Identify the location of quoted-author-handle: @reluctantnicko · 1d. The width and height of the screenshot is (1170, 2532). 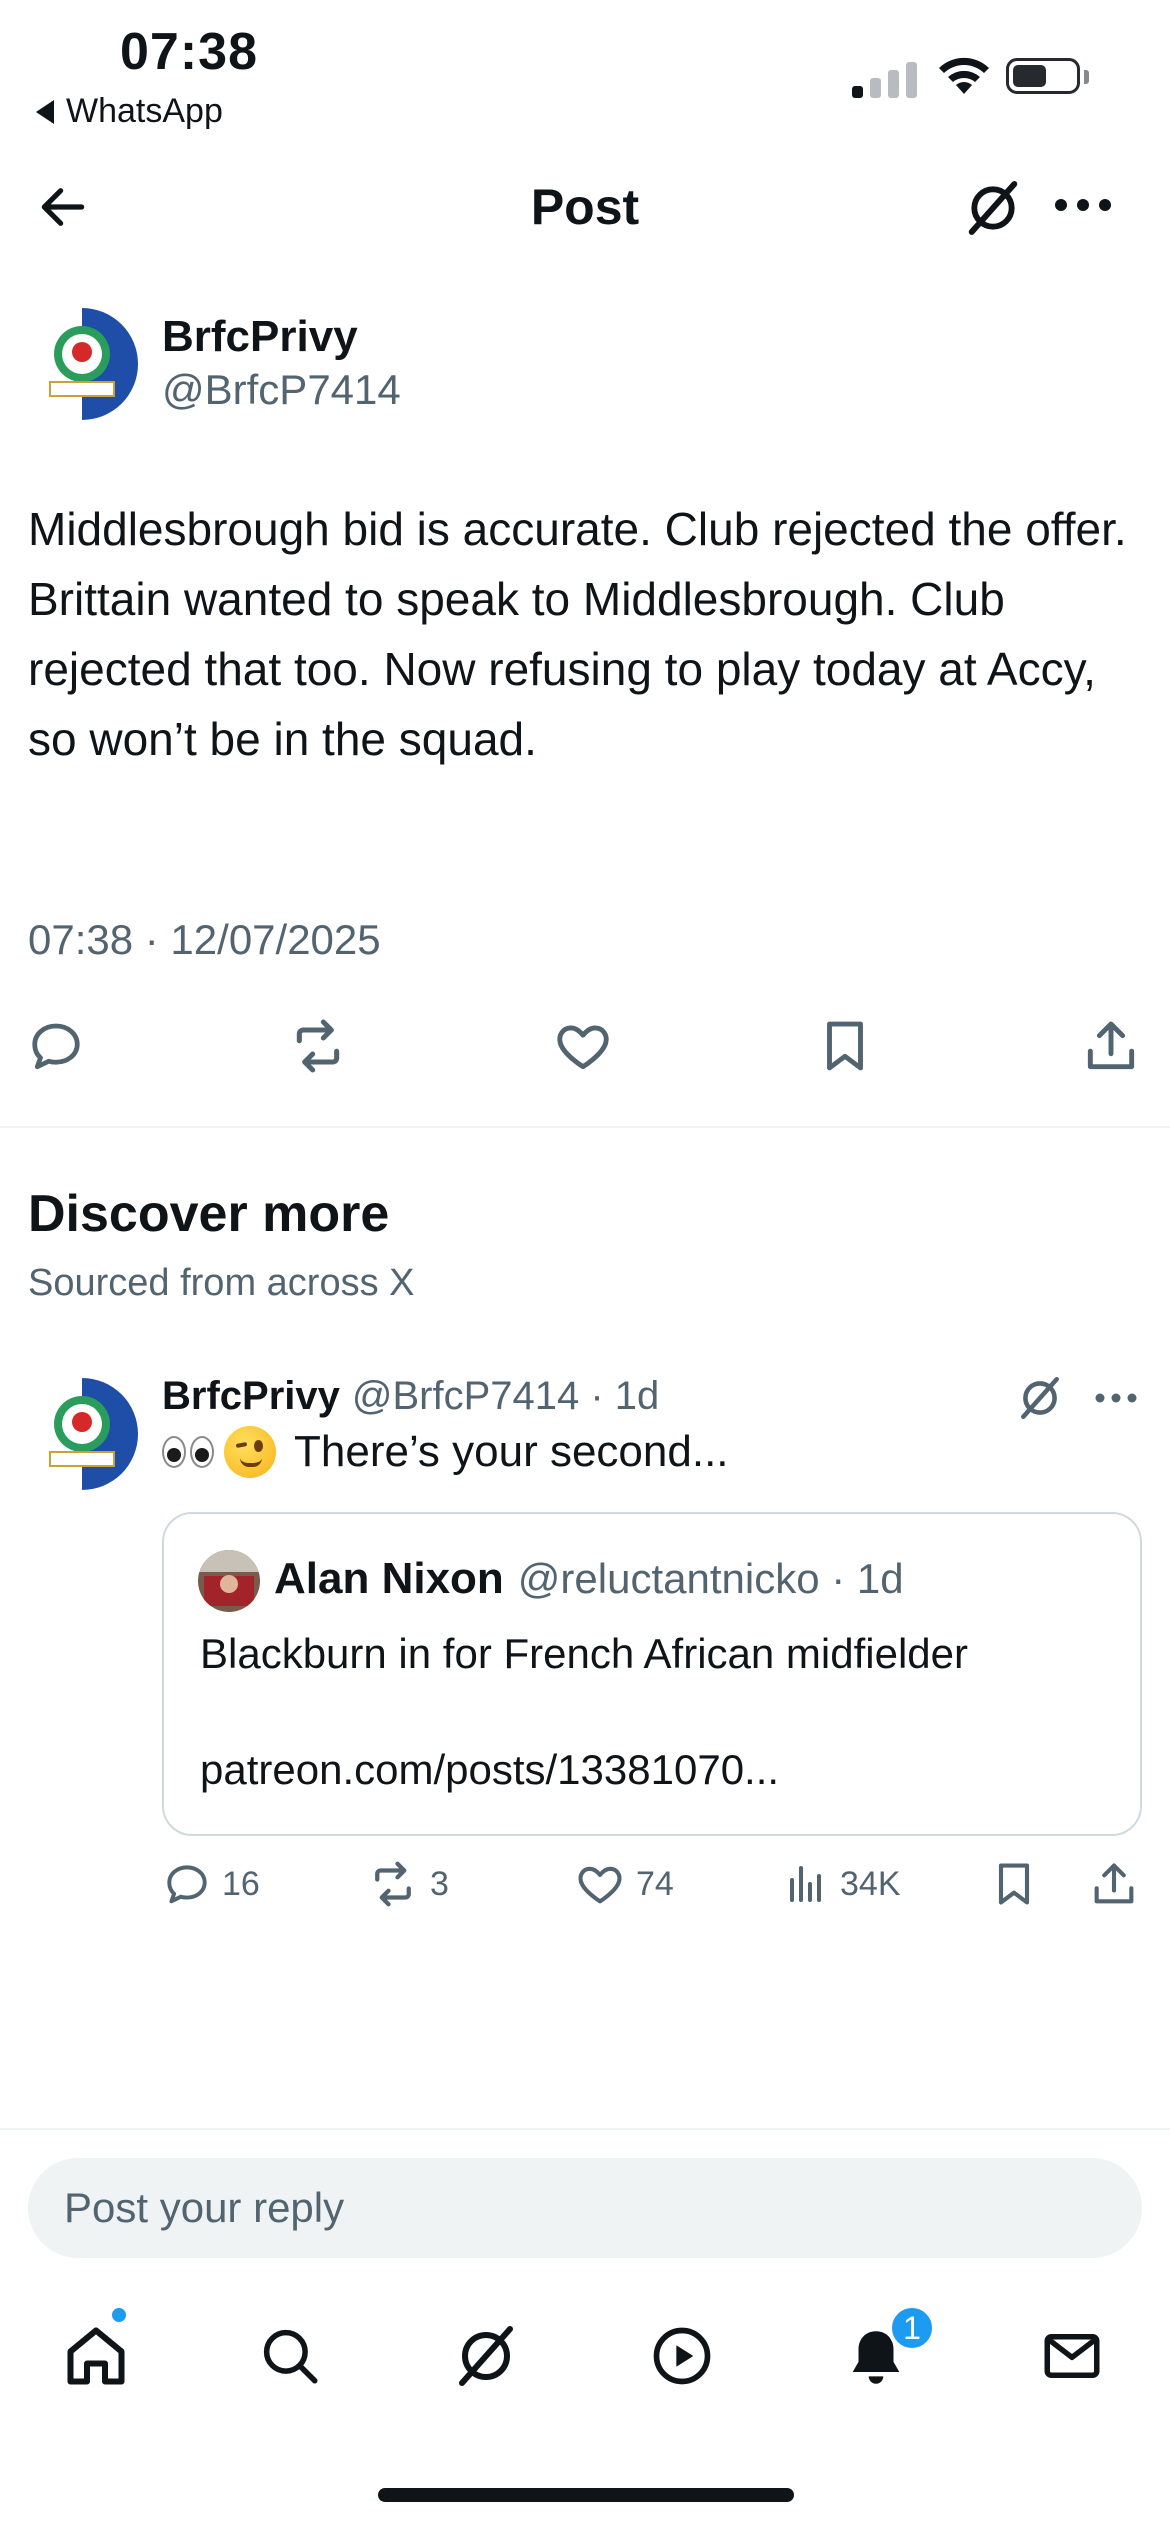
(710, 1578).